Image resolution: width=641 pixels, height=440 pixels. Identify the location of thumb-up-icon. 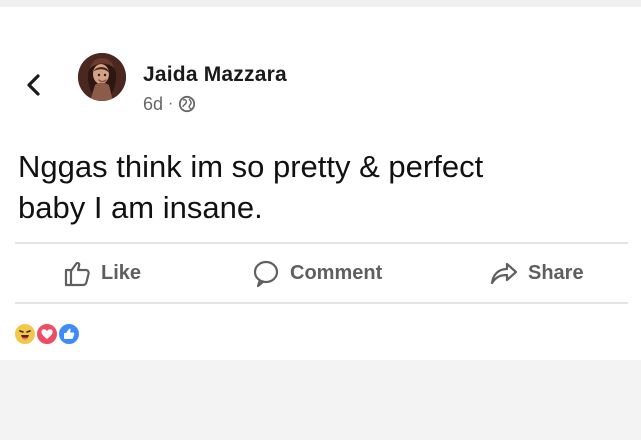
(77, 273).